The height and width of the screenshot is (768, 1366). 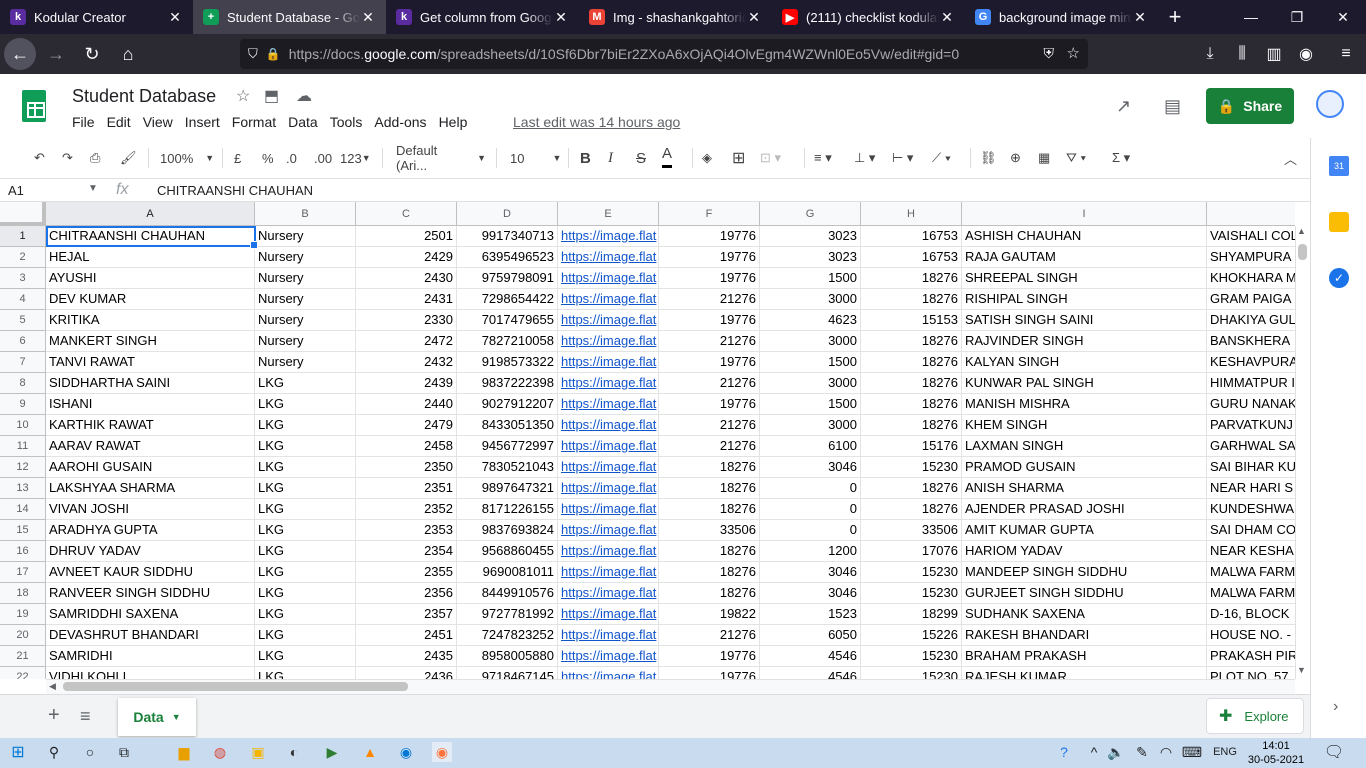 What do you see at coordinates (810, 530) in the screenshot?
I see `cell: 0` at bounding box center [810, 530].